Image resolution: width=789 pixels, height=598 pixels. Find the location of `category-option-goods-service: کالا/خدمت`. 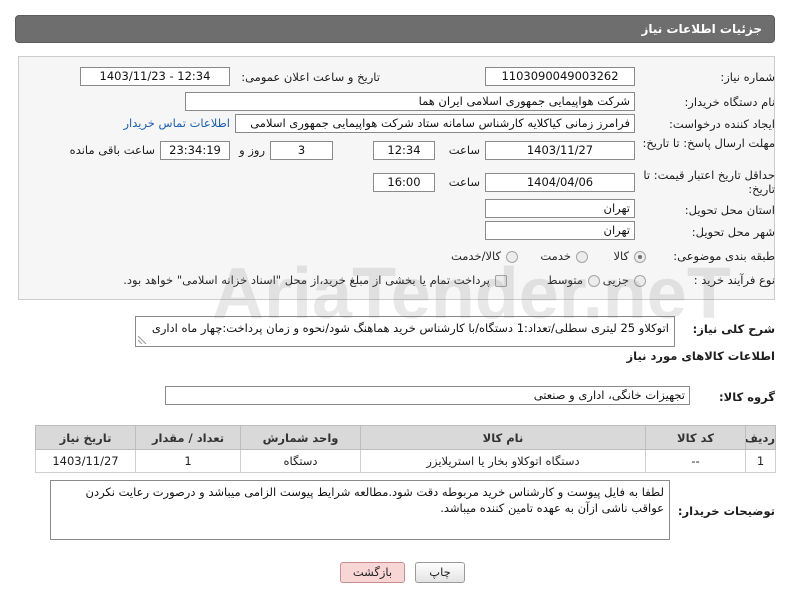

category-option-goods-service: کالا/خدمت is located at coordinates (484, 256).